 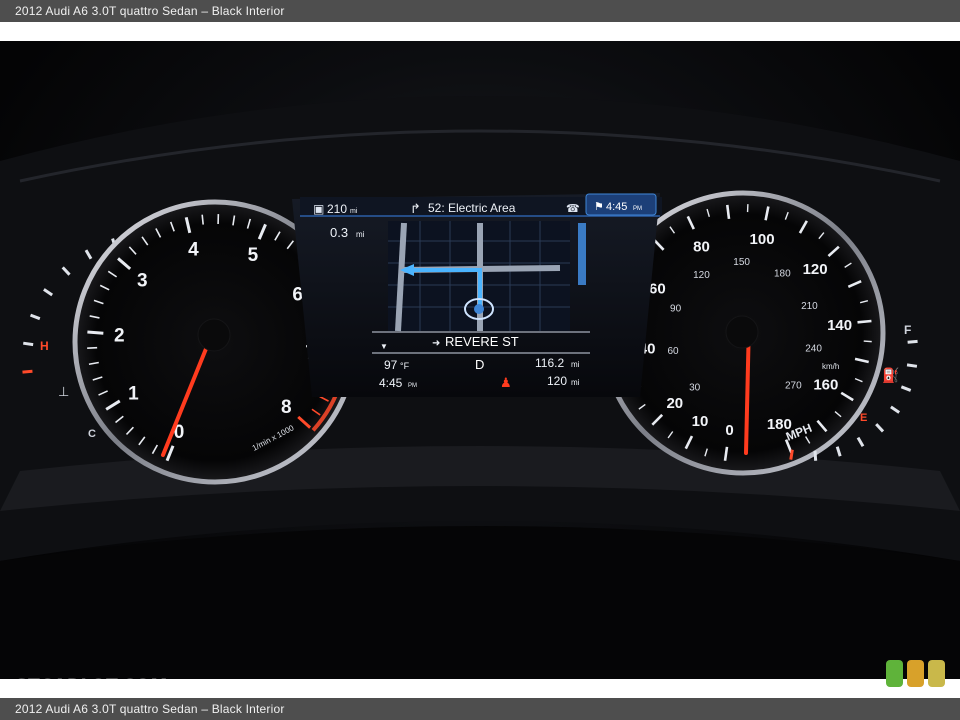 I want to click on trip-unit: mi, so click(x=575, y=382).